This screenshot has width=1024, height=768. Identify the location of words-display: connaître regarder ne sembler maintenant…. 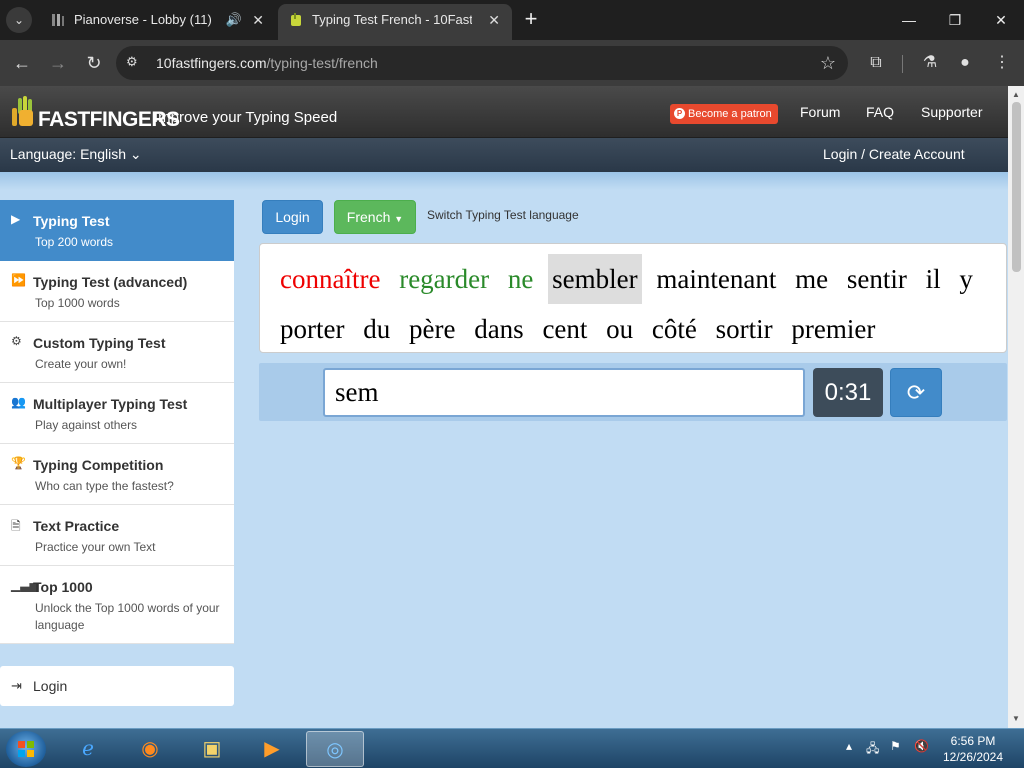
(633, 298).